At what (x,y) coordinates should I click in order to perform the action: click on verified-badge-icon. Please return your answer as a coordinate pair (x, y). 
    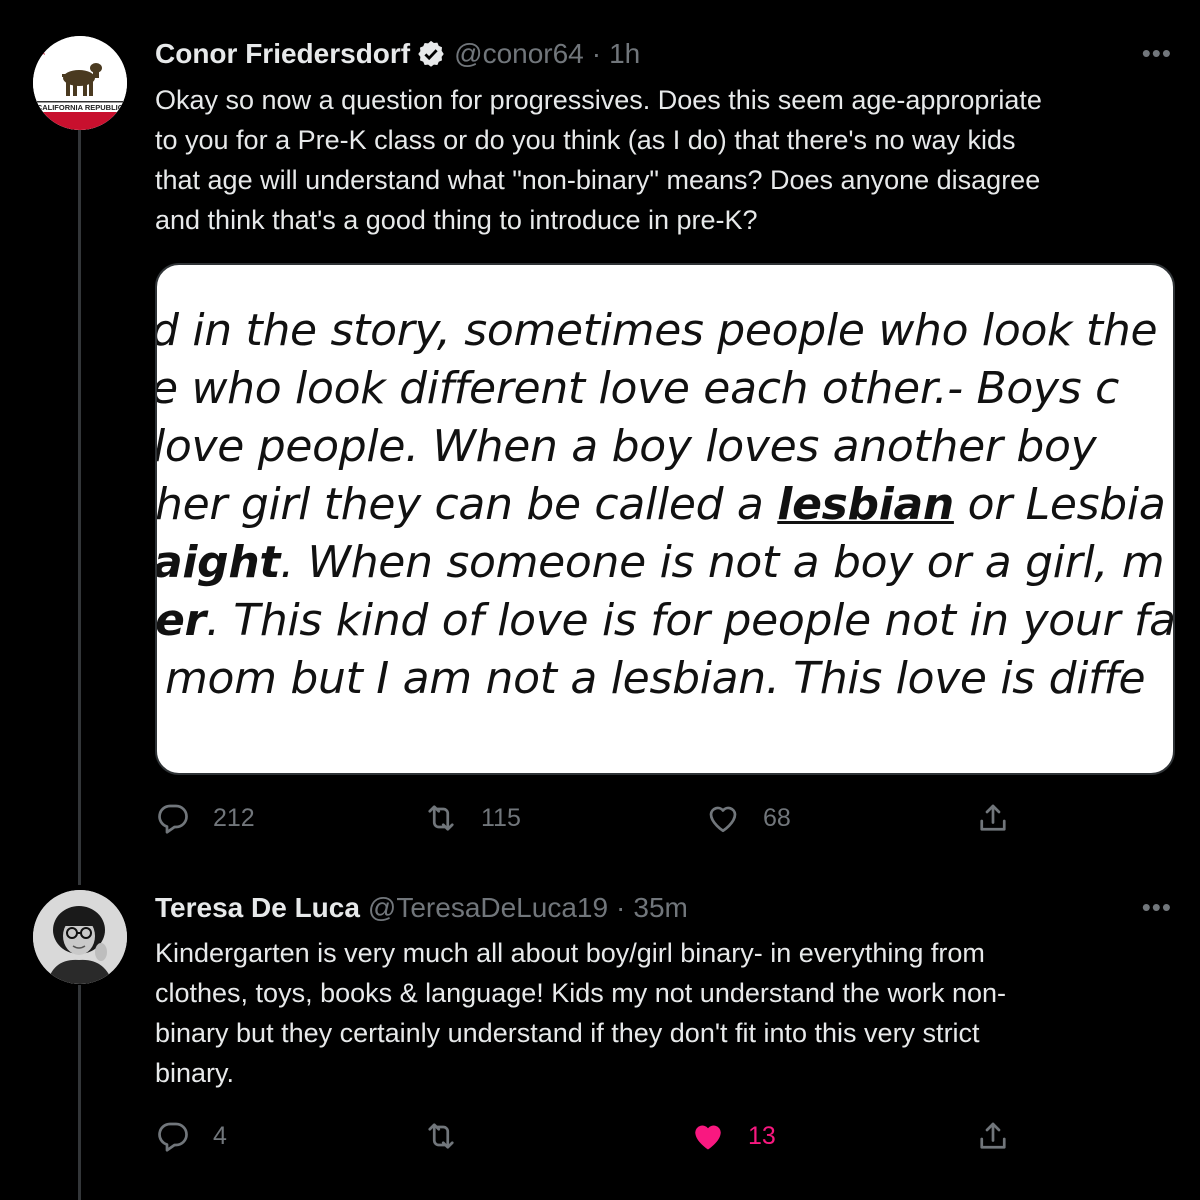
    Looking at the image, I should click on (431, 54).